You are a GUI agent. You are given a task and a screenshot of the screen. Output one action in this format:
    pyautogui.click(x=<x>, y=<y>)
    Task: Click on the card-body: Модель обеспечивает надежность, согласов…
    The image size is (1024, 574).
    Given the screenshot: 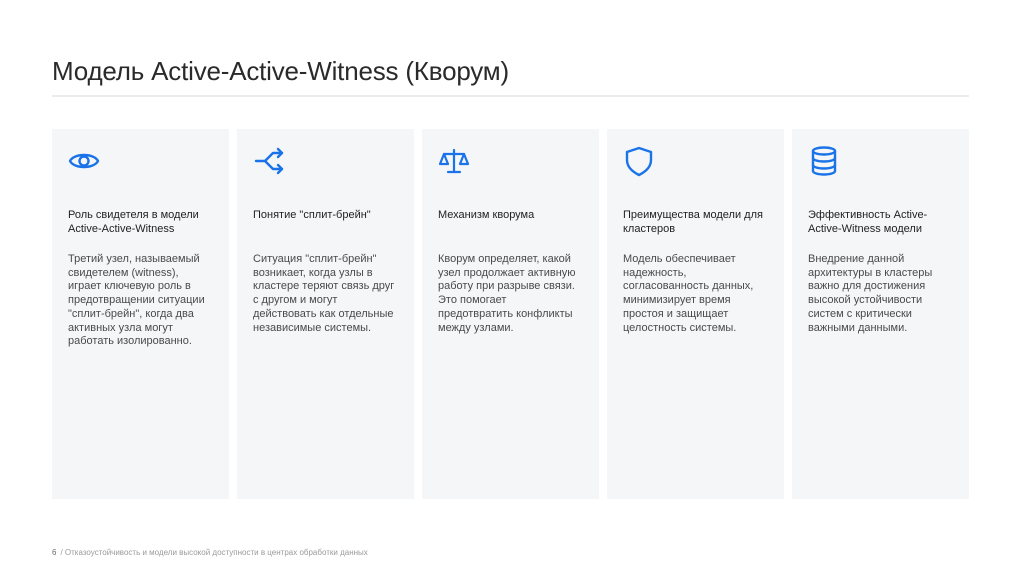 What is the action you would take?
    pyautogui.click(x=688, y=293)
    